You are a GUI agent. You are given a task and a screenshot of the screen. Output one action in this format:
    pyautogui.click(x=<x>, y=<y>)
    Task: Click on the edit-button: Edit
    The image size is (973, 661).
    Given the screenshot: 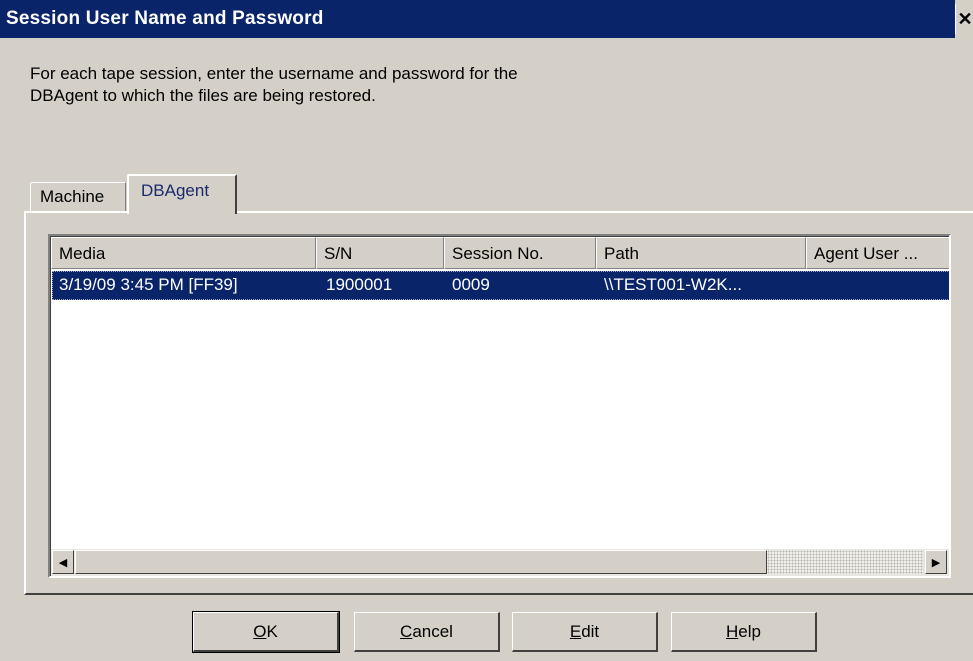 What is the action you would take?
    pyautogui.click(x=585, y=632)
    